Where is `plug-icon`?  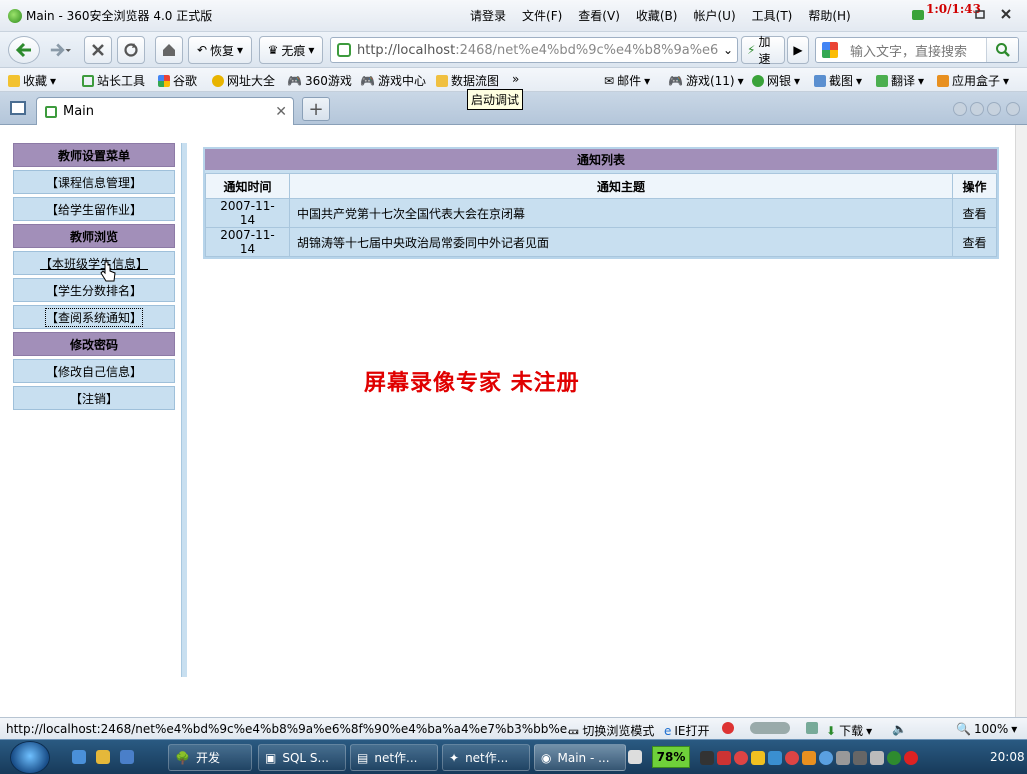
plug-icon is located at coordinates (707, 757).